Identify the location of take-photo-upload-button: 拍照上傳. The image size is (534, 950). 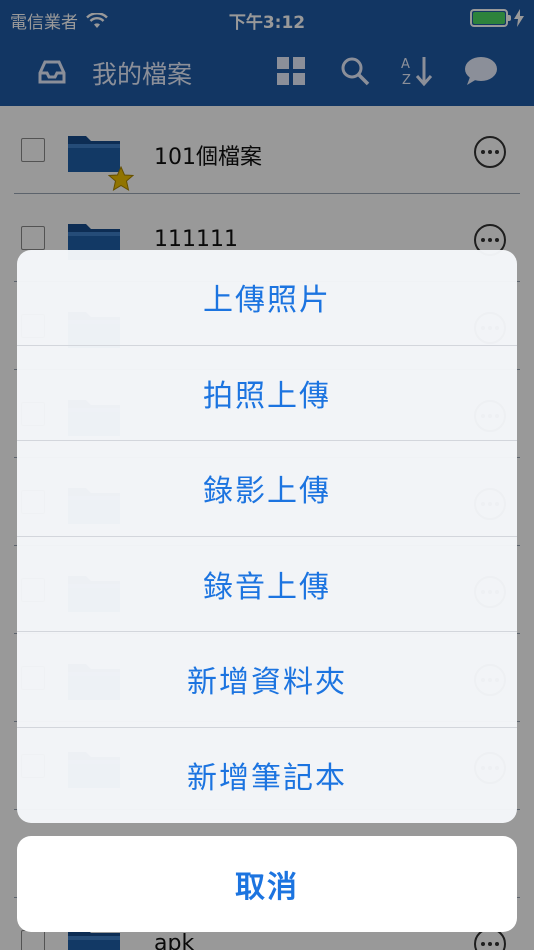
(267, 393).